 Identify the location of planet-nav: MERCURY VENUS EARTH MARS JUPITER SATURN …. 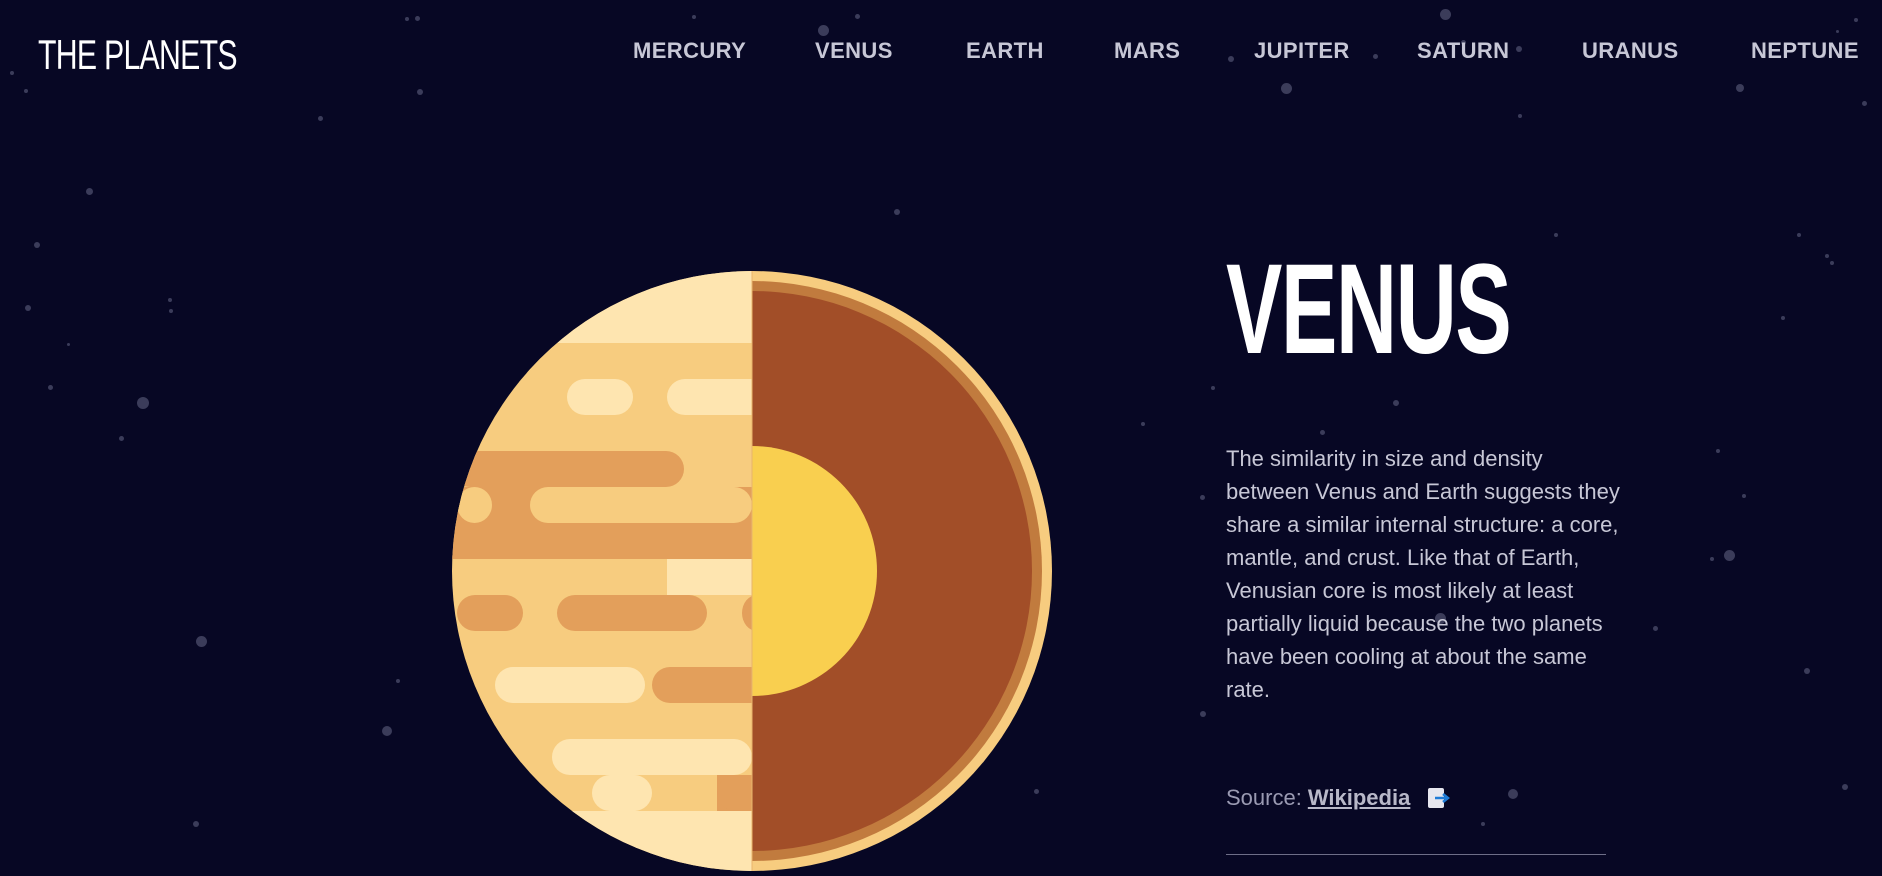
(941, 51).